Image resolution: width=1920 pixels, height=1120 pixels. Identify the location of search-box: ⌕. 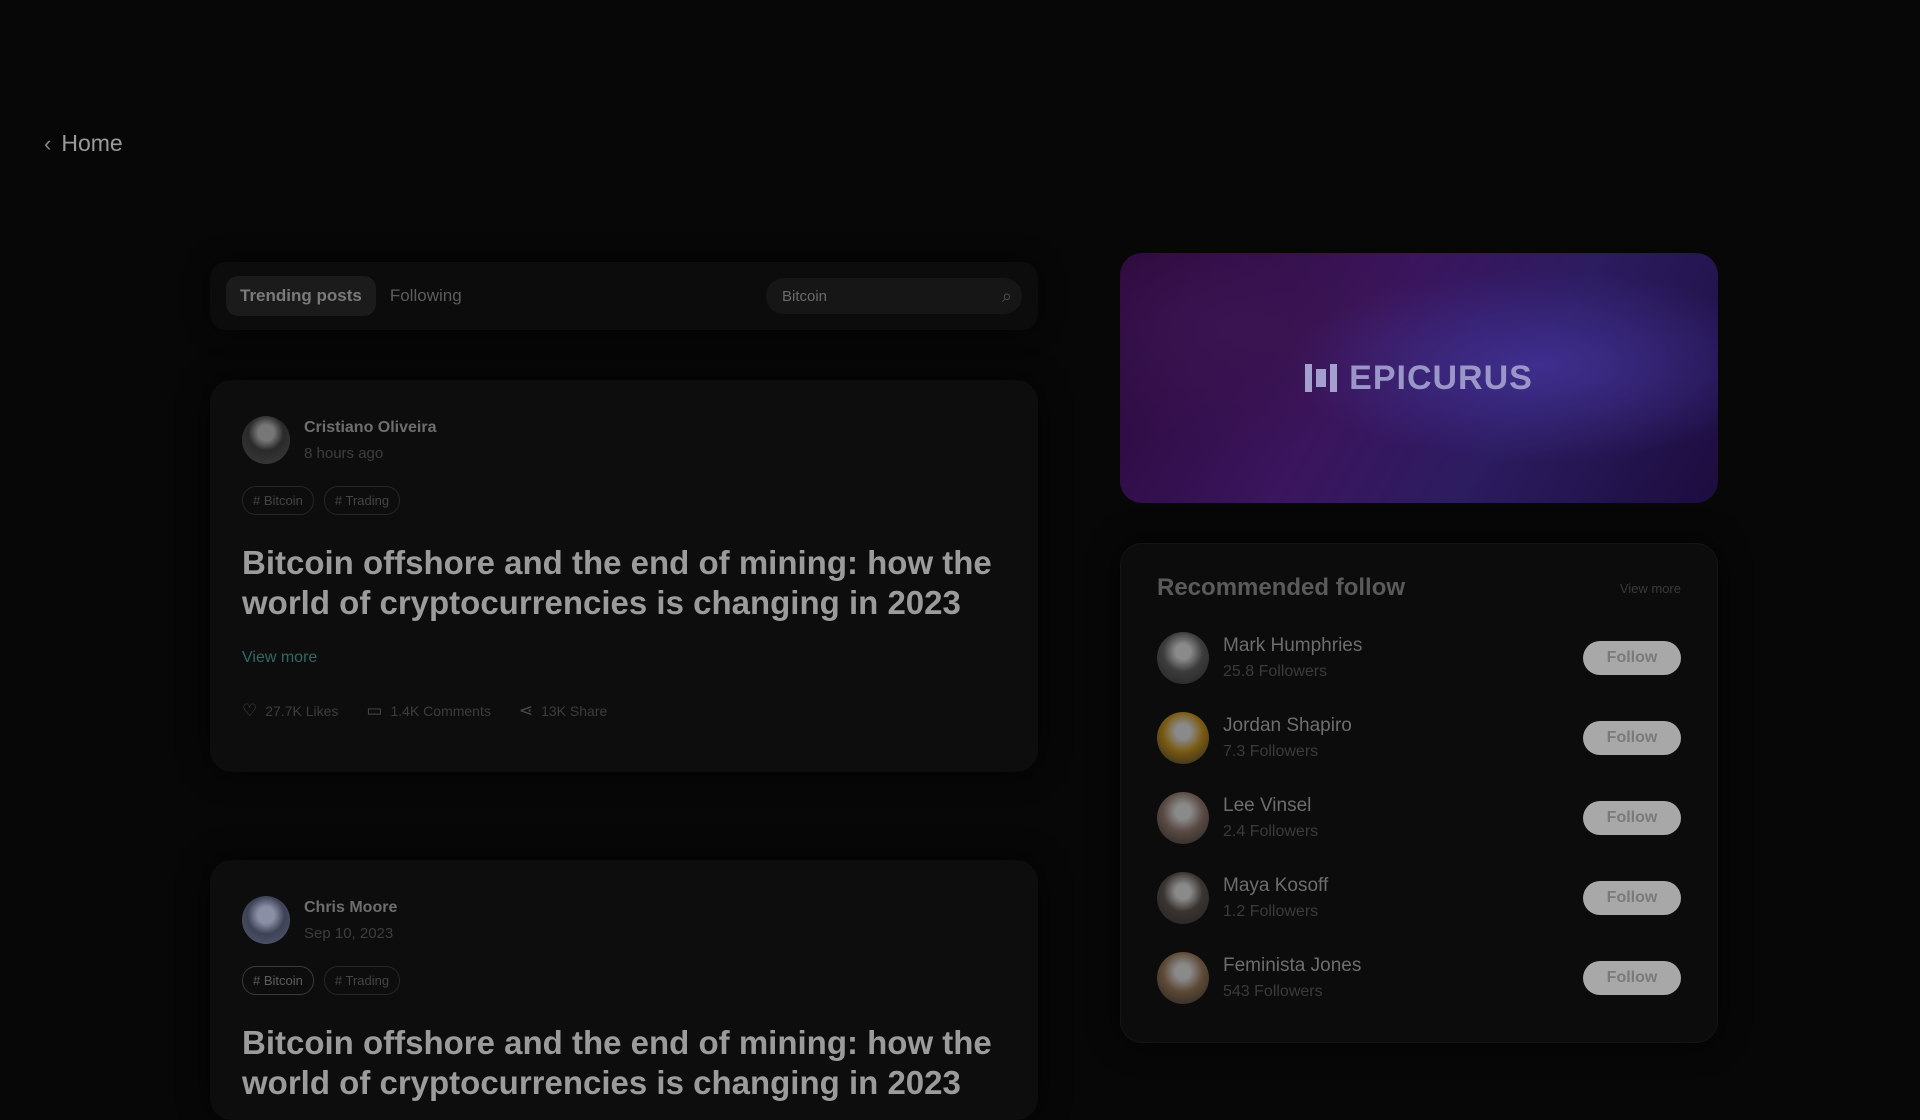
(894, 296).